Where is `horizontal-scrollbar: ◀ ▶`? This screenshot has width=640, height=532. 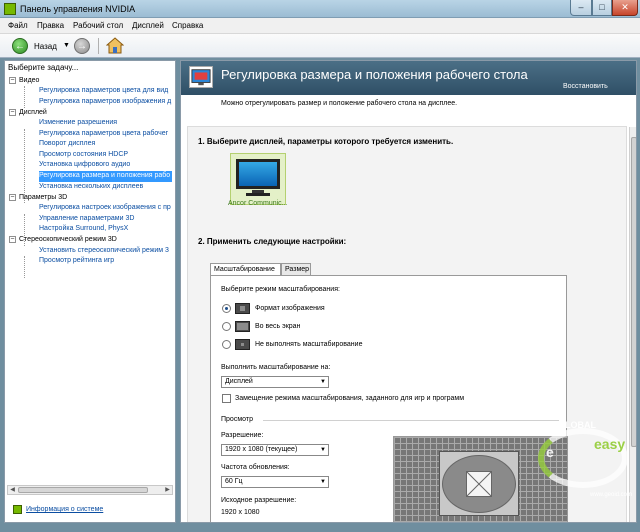 horizontal-scrollbar: ◀ ▶ is located at coordinates (90, 490).